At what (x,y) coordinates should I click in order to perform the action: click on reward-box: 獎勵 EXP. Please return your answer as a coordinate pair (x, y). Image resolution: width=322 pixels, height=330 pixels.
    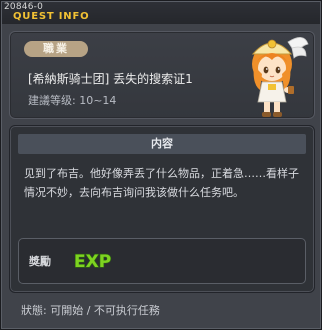
    Looking at the image, I should click on (162, 261).